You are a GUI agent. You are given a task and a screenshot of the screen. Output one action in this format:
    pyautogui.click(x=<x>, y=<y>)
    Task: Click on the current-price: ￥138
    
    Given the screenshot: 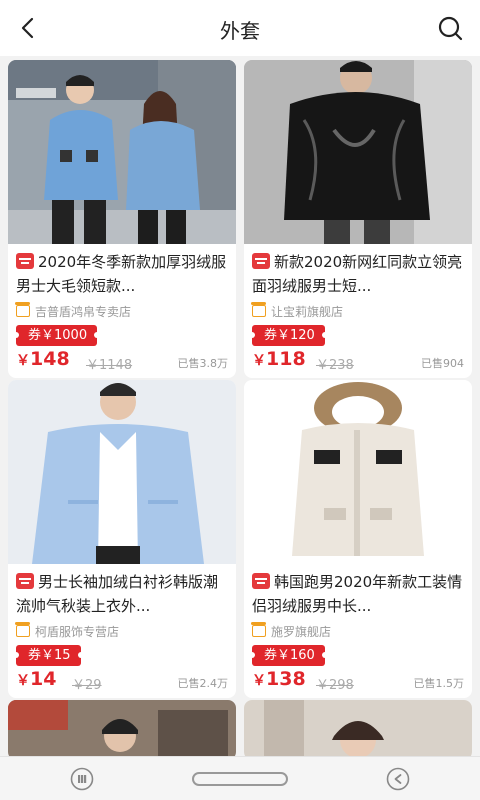 What is the action you would take?
    pyautogui.click(x=279, y=679)
    